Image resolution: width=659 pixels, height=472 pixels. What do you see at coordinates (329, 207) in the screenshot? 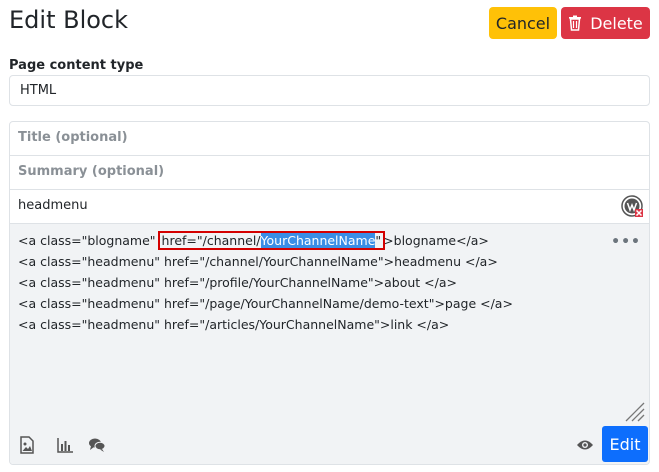
I see `name-input: headmenu` at bounding box center [329, 207].